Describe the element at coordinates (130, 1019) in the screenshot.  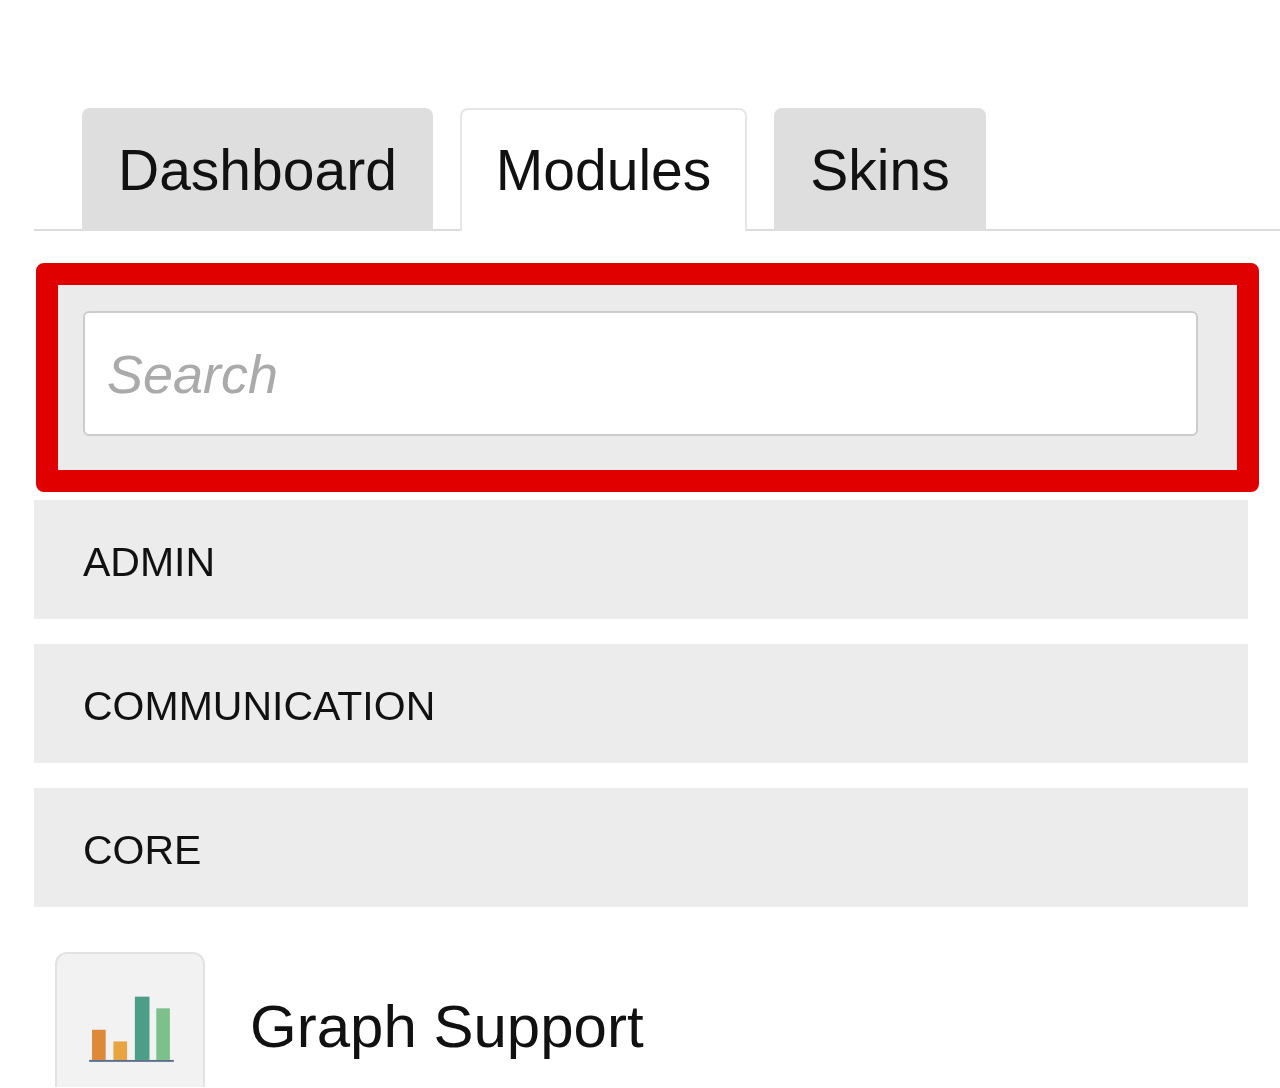
I see `bar-chart-icon` at that location.